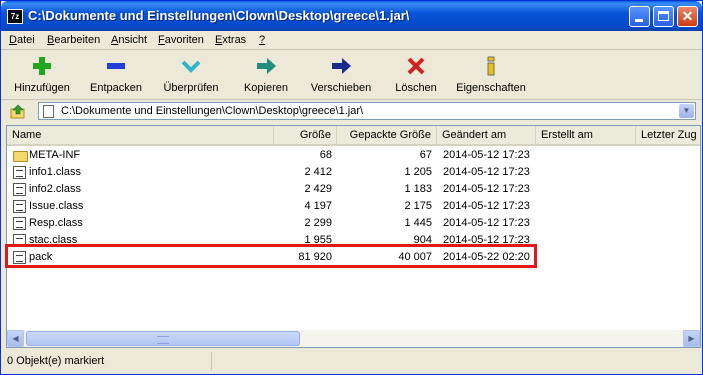 The image size is (703, 375). I want to click on file-name: info1.class, so click(55, 172).